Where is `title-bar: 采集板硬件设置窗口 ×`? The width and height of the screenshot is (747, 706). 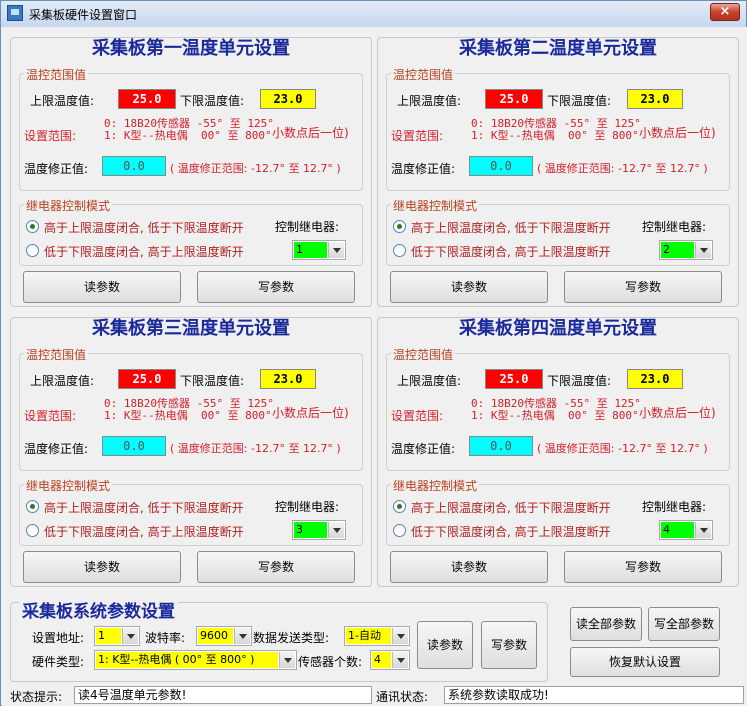 title-bar: 采集板硬件设置窗口 × is located at coordinates (373, 14).